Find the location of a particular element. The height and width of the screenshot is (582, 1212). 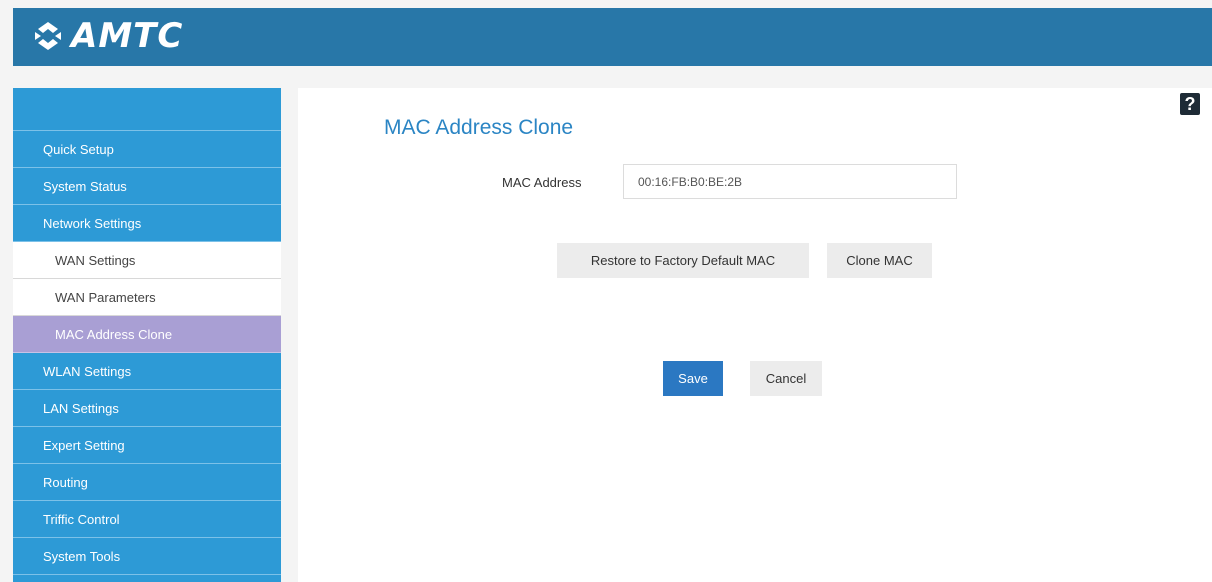

sidebar-item-routing: Routing is located at coordinates (147, 482).